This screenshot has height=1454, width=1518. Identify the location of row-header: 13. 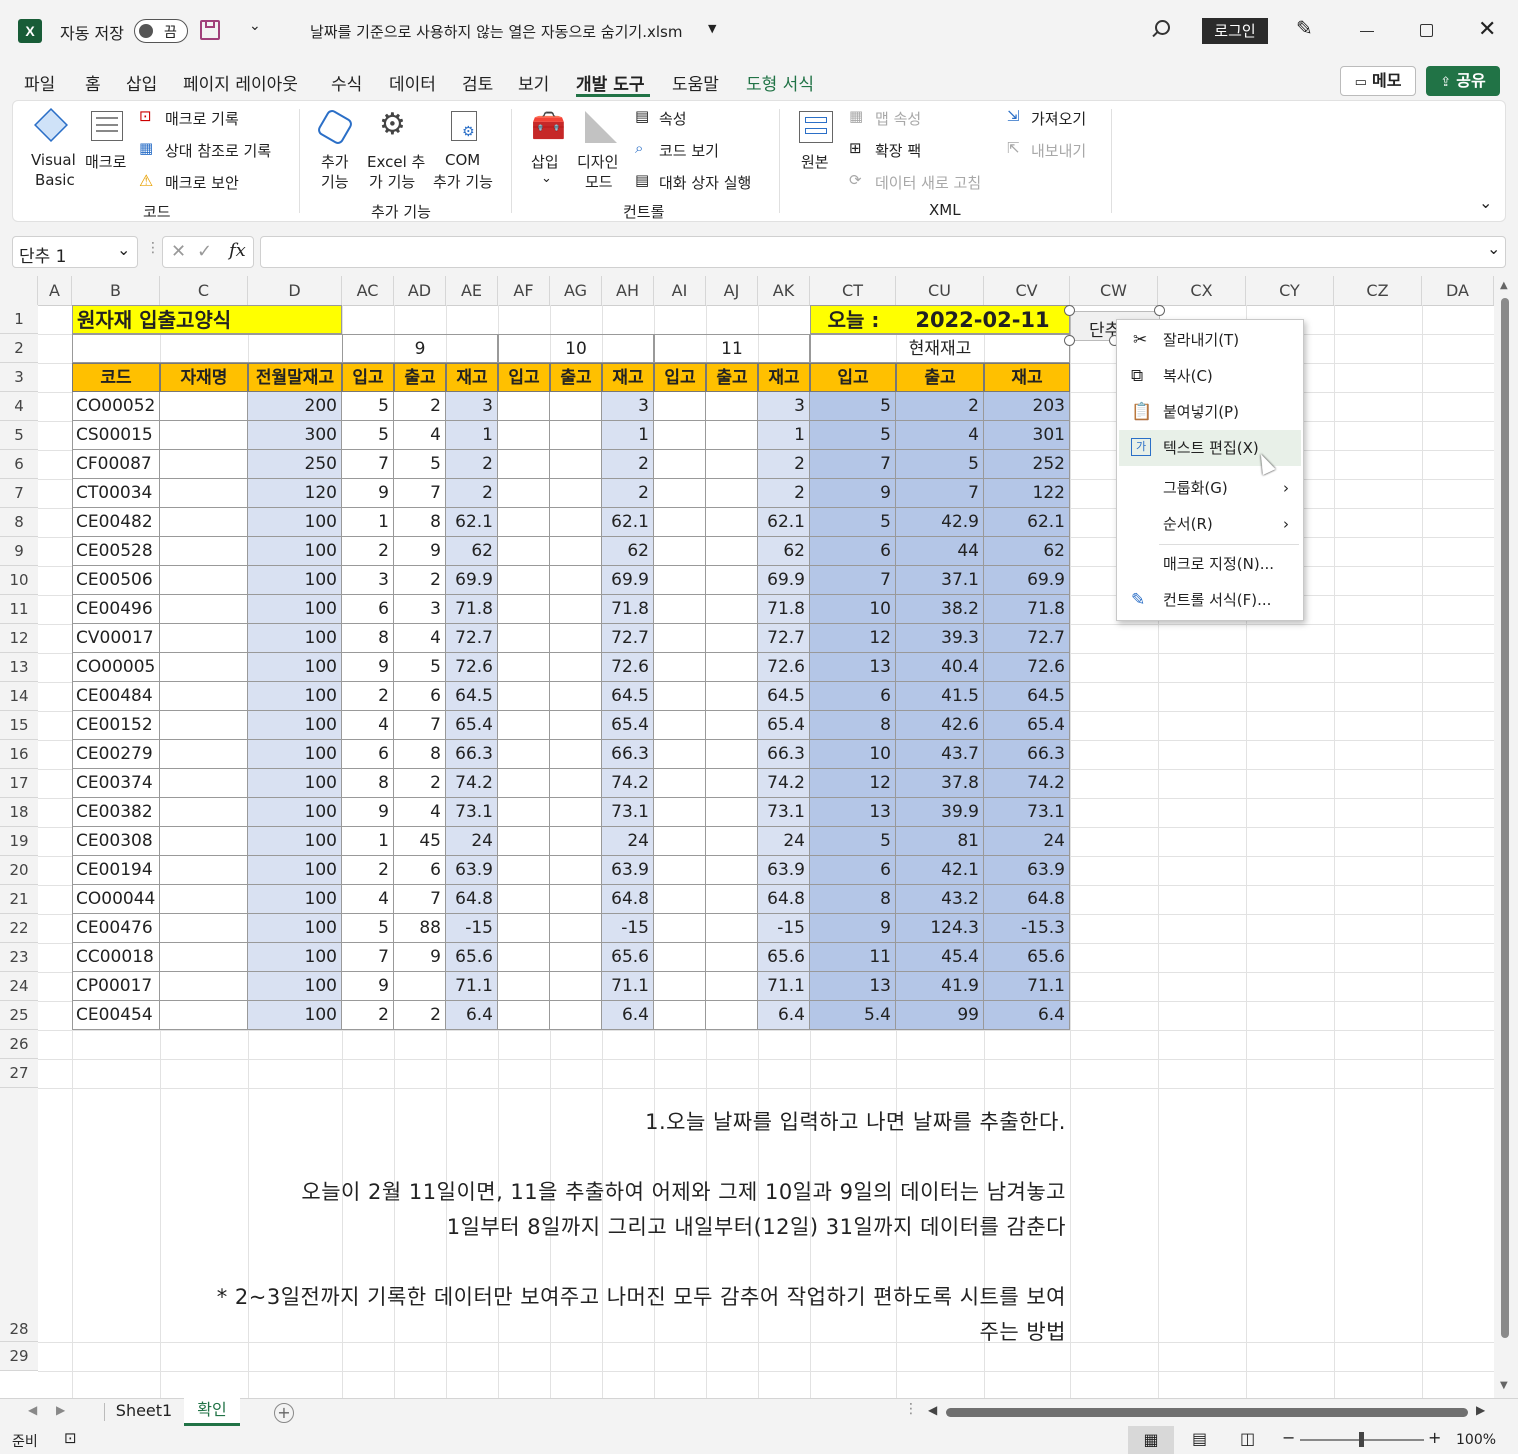
(19, 667).